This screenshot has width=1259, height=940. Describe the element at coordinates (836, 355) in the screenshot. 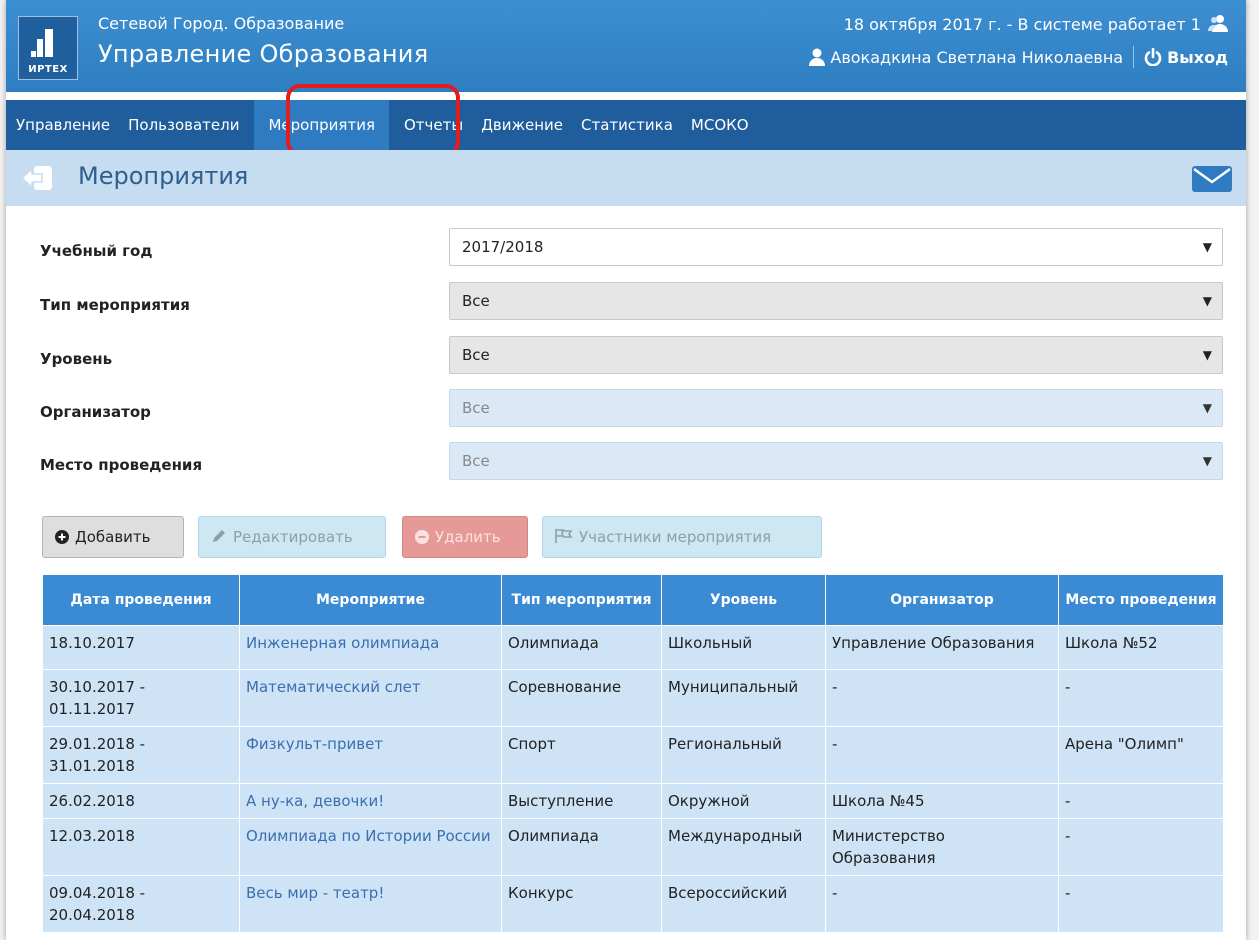

I see `level-select: Все ▼` at that location.